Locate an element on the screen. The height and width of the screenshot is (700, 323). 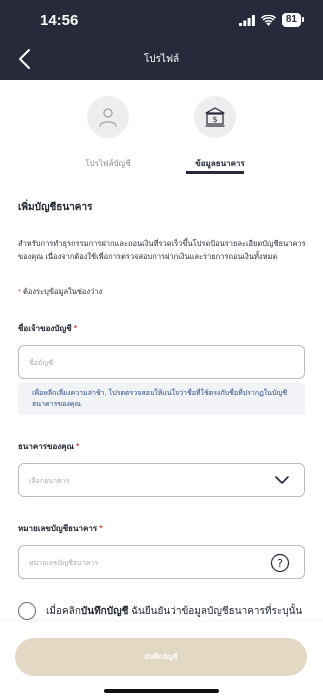
account-number-input: หมายเลขบัญชีธนาคาร ? is located at coordinates (161, 562).